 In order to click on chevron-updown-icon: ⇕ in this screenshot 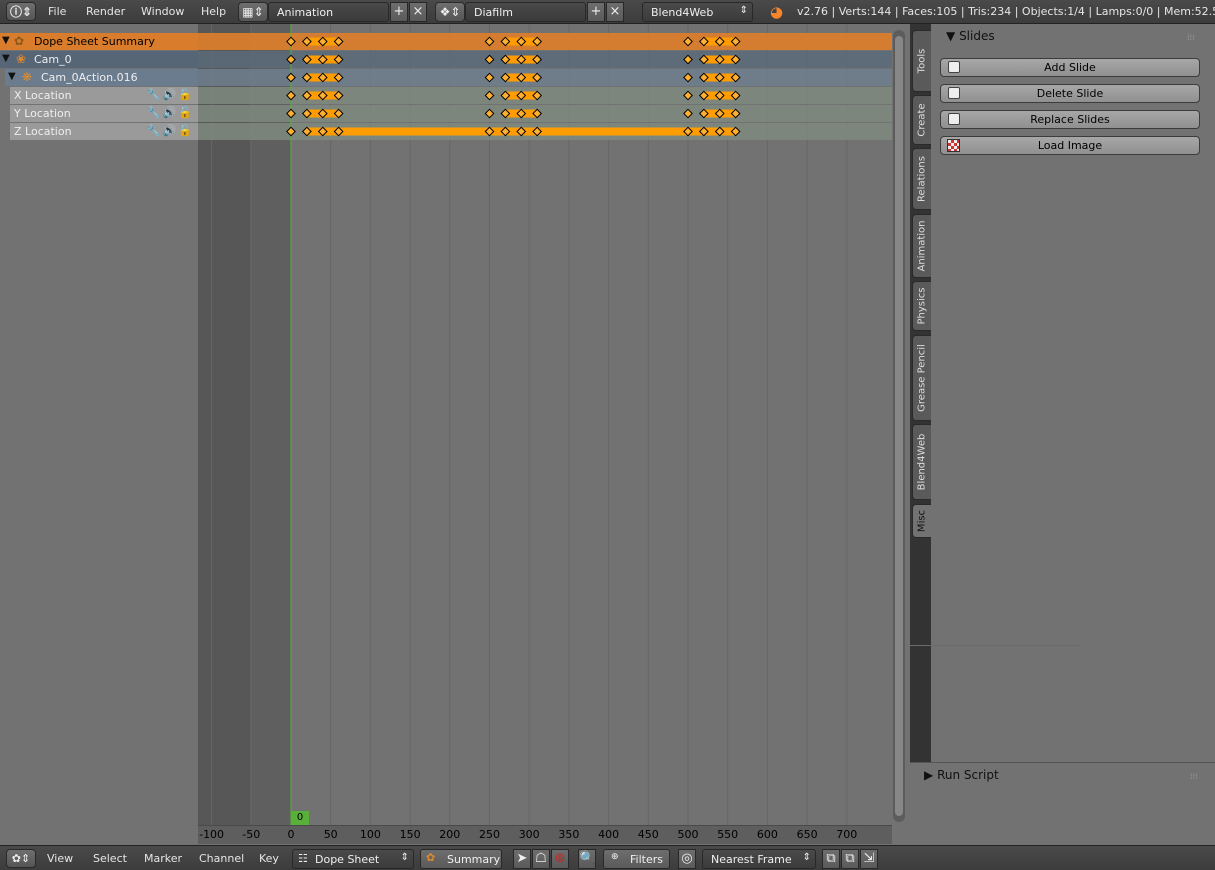, I will do `click(806, 857)`.